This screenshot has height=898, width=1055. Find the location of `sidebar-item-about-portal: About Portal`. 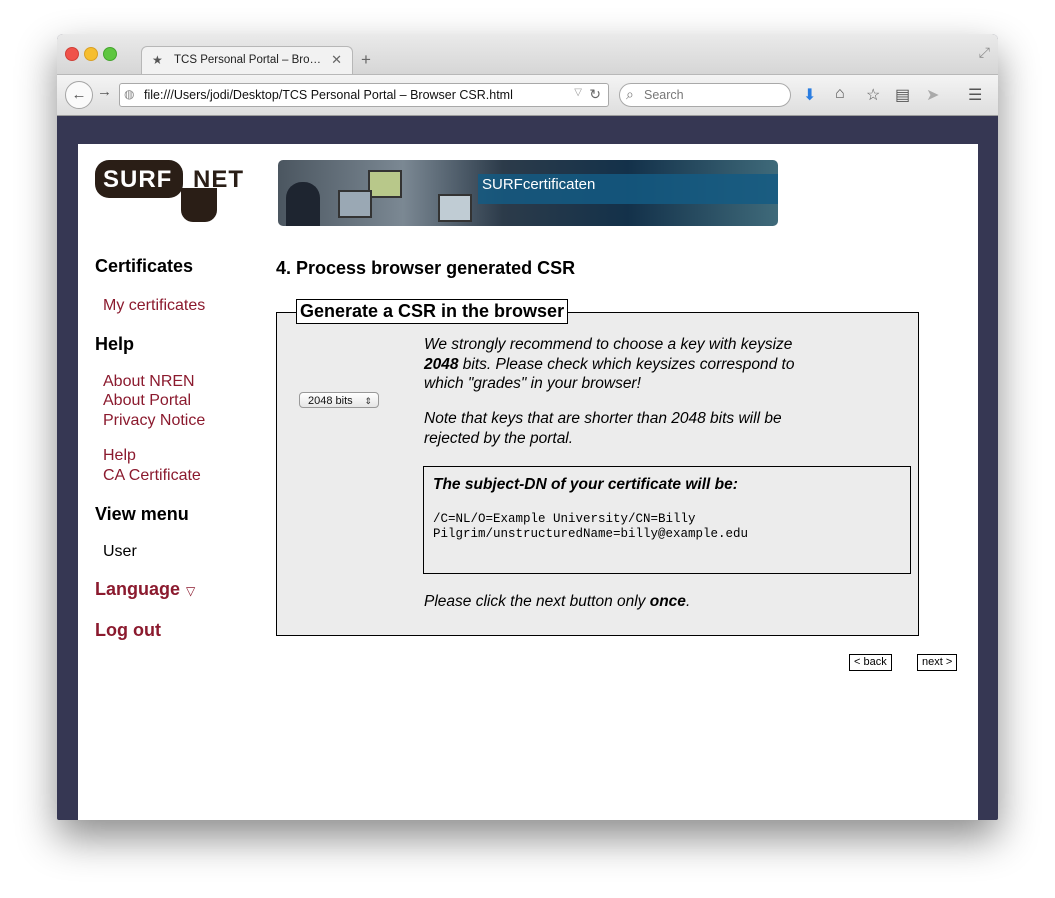

sidebar-item-about-portal: About Portal is located at coordinates (147, 401).